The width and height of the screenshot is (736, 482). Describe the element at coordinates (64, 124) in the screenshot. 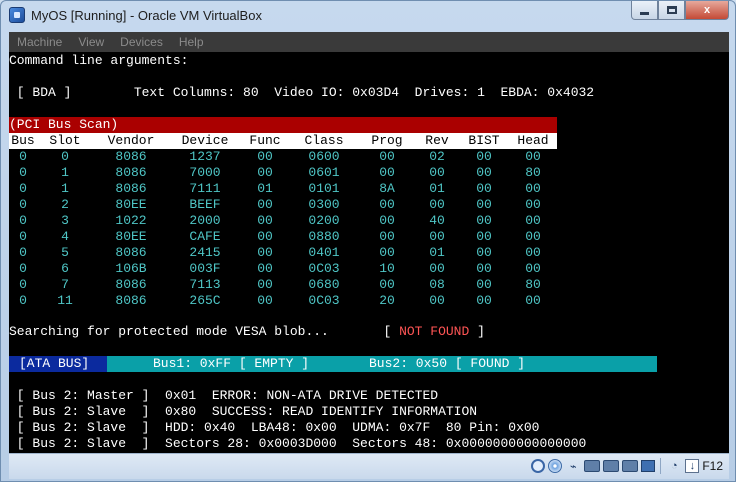

I see `pci-scan-title: (PCI Bus Scan)` at that location.